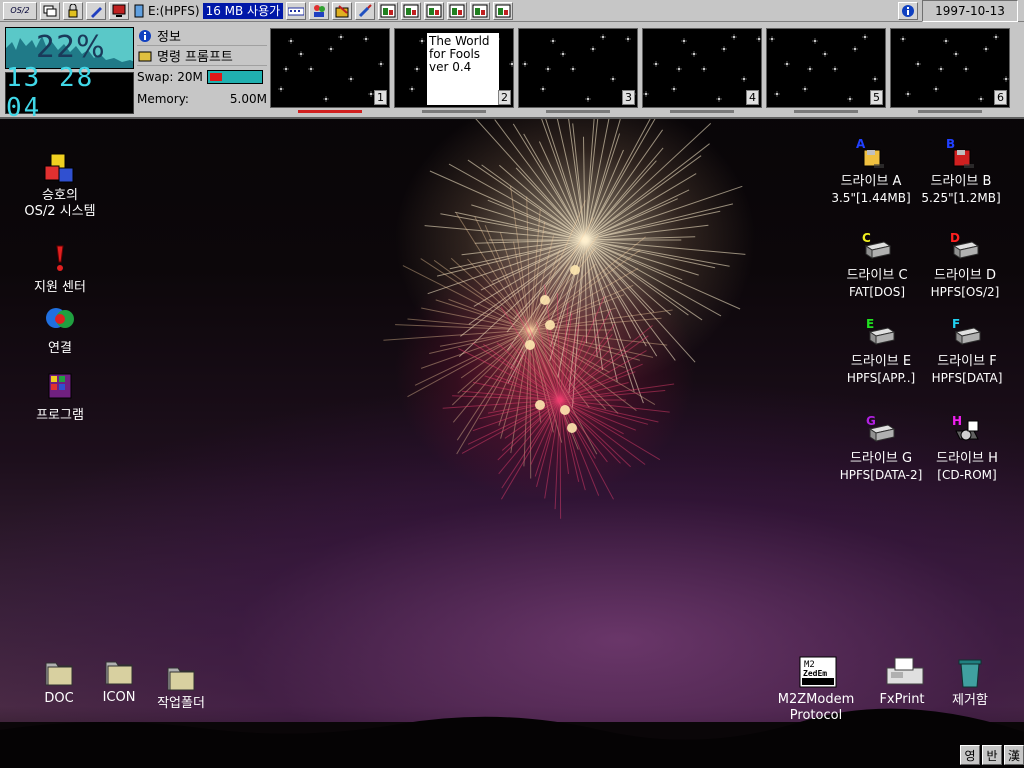  What do you see at coordinates (457, 10) in the screenshot?
I see `app-4-icon` at bounding box center [457, 10].